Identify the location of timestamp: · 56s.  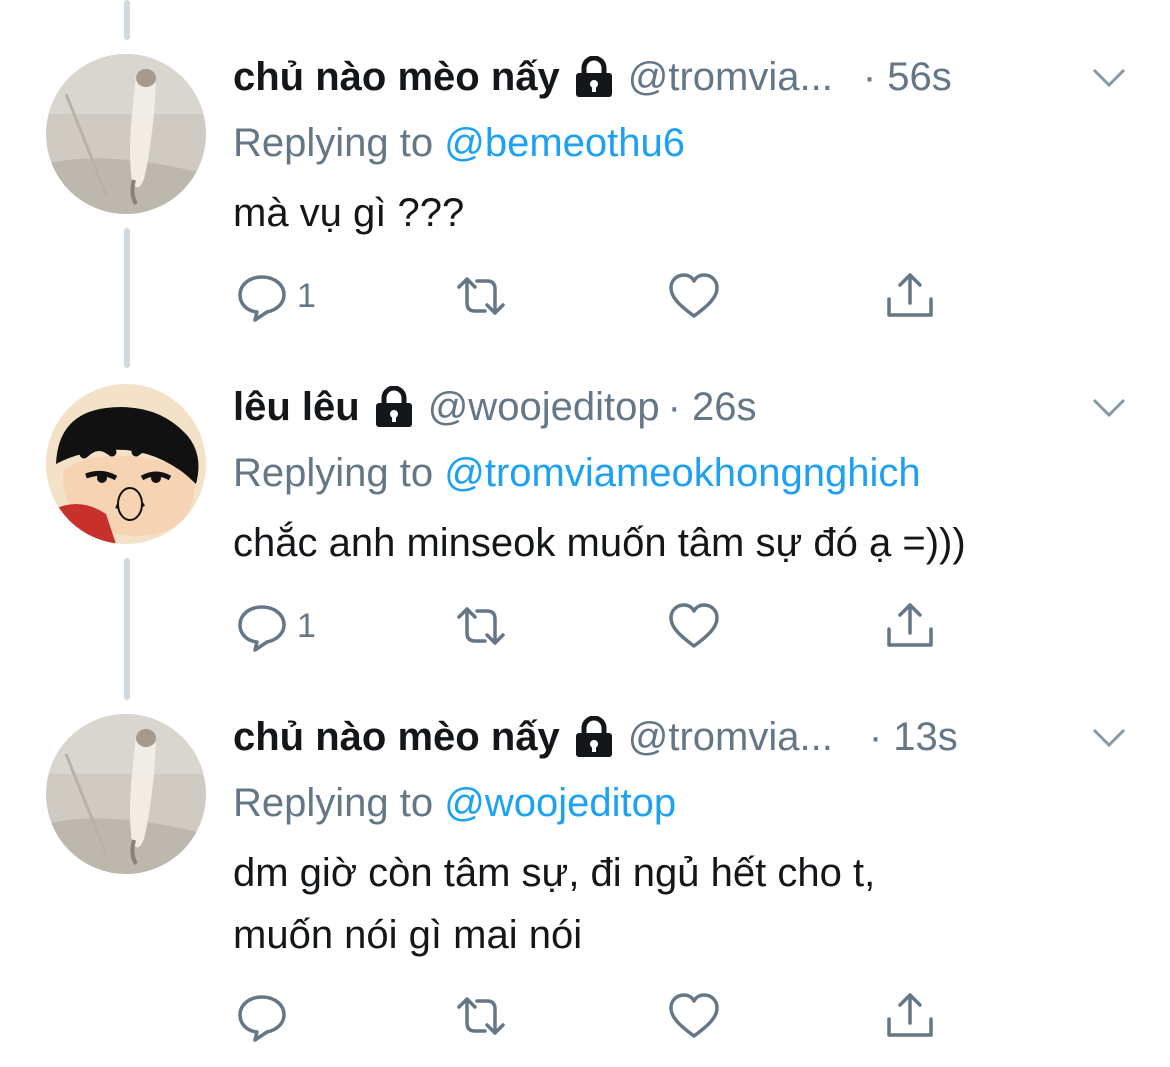
(907, 77).